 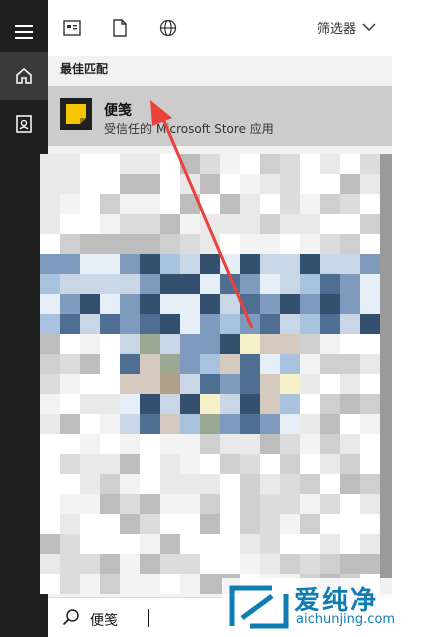 I want to click on home-icon, so click(x=24, y=76).